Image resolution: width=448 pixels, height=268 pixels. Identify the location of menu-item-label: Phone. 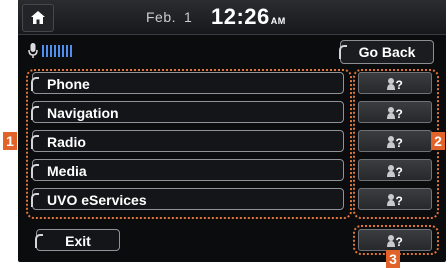
(68, 84).